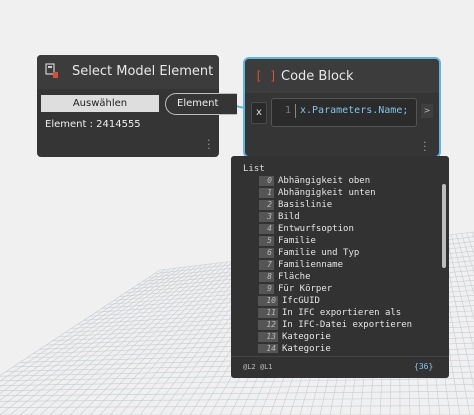  Describe the element at coordinates (289, 217) in the screenshot. I see `list-item-value: Bild` at that location.